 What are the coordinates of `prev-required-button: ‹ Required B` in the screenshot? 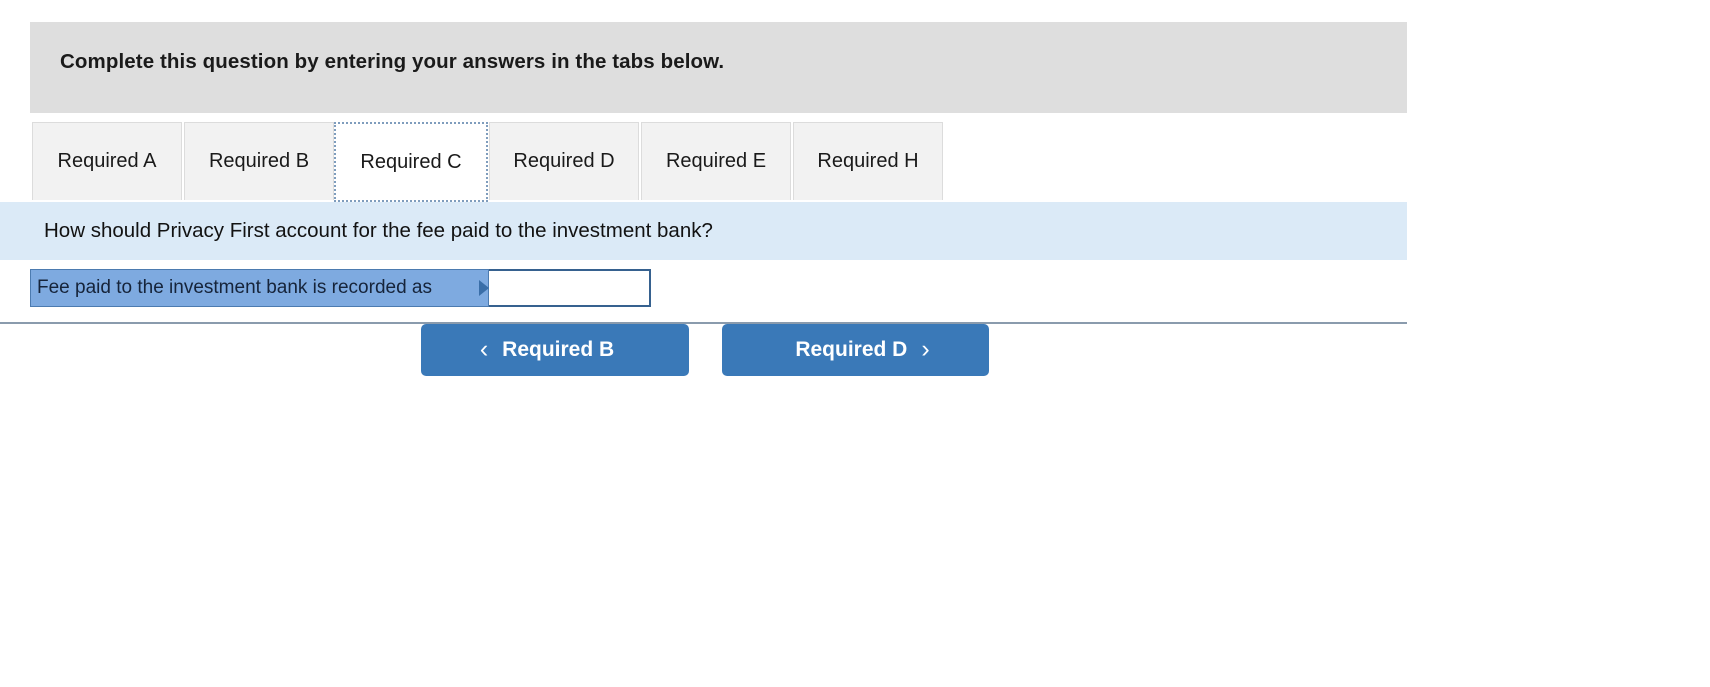 It's located at (555, 350).